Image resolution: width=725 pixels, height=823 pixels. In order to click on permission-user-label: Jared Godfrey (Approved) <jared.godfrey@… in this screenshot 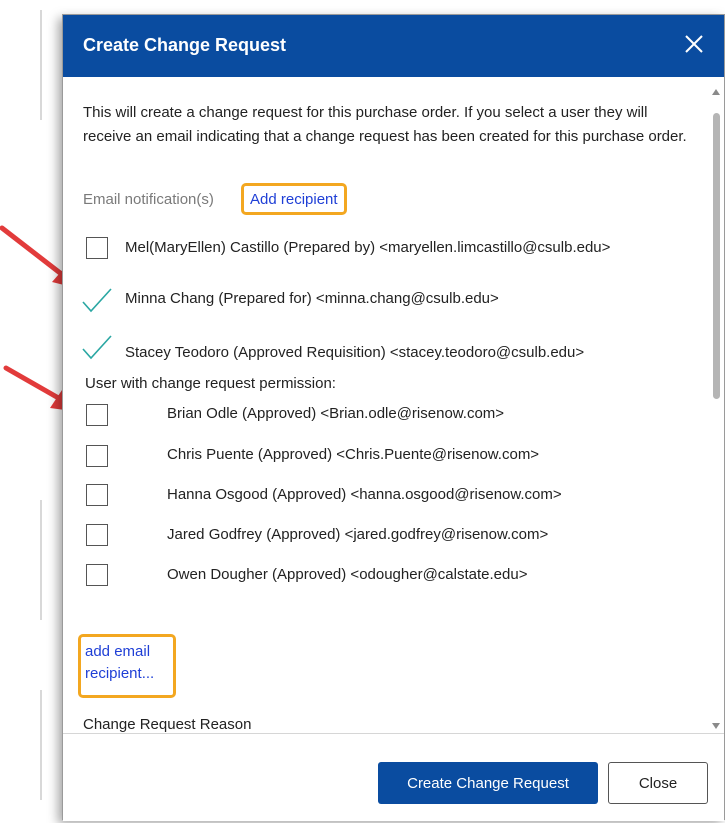, I will do `click(358, 534)`.